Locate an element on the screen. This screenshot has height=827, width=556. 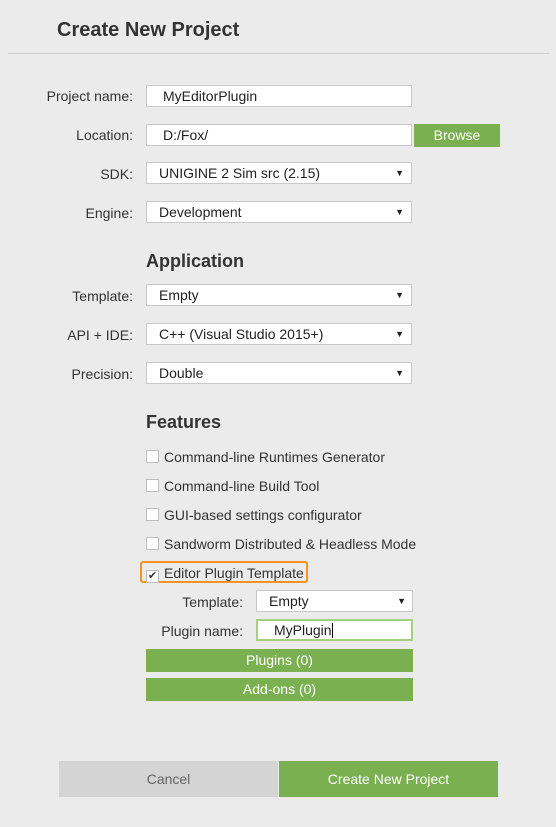
plugin-template-label: Template: is located at coordinates (212, 602).